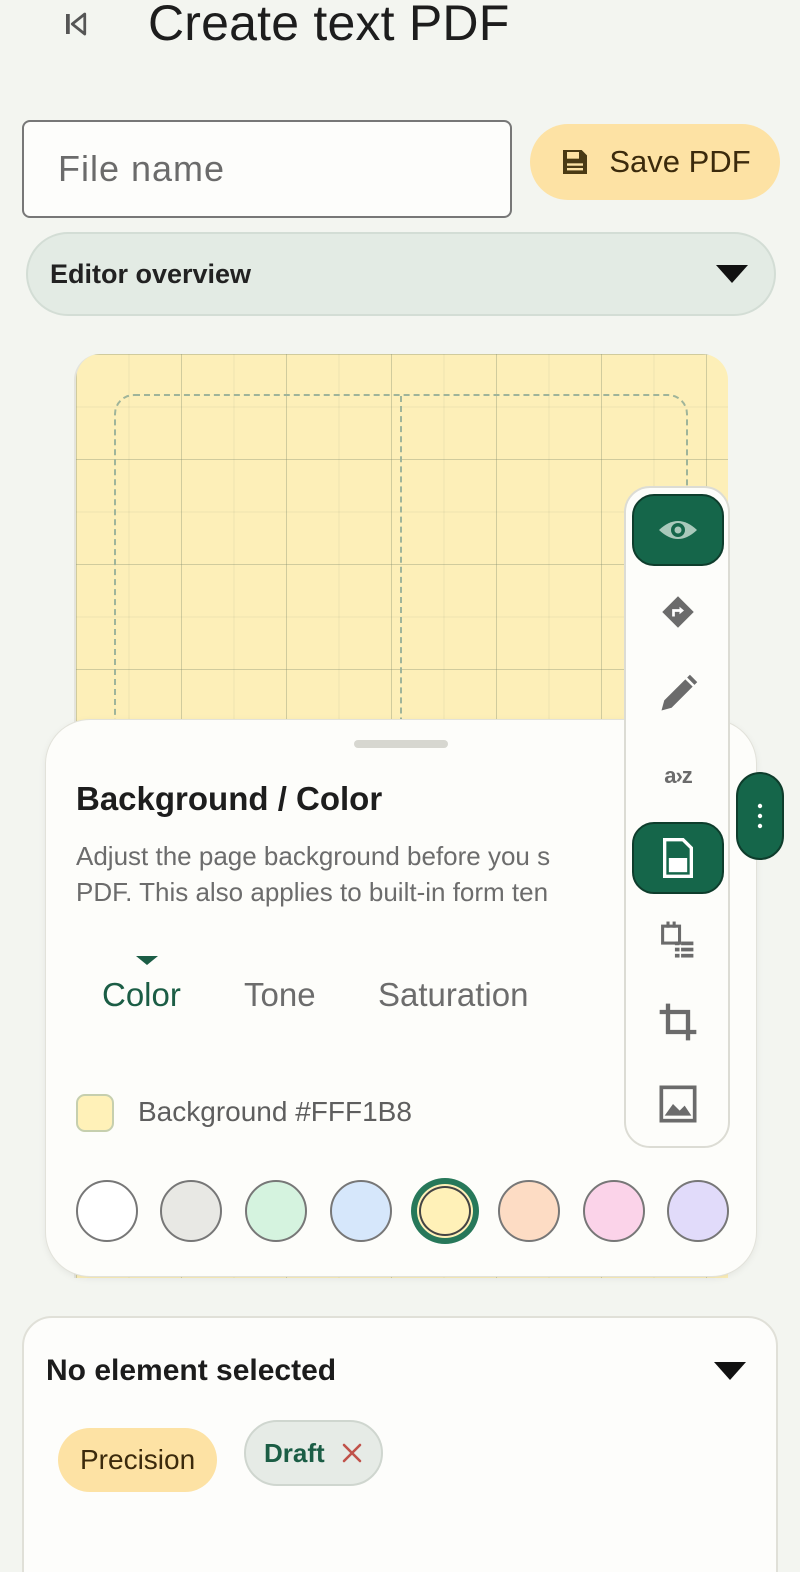 Image resolution: width=800 pixels, height=1572 pixels. I want to click on precision-chip: Precision, so click(138, 1460).